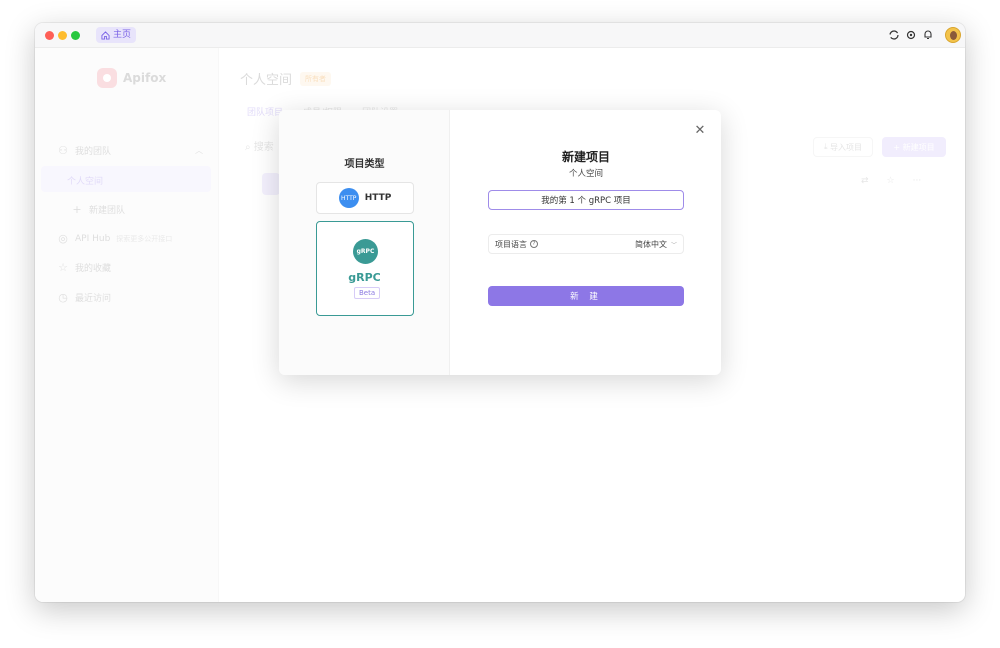 Image resolution: width=1000 pixels, height=648 pixels. What do you see at coordinates (378, 198) in the screenshot?
I see `http-label: HTTP` at bounding box center [378, 198].